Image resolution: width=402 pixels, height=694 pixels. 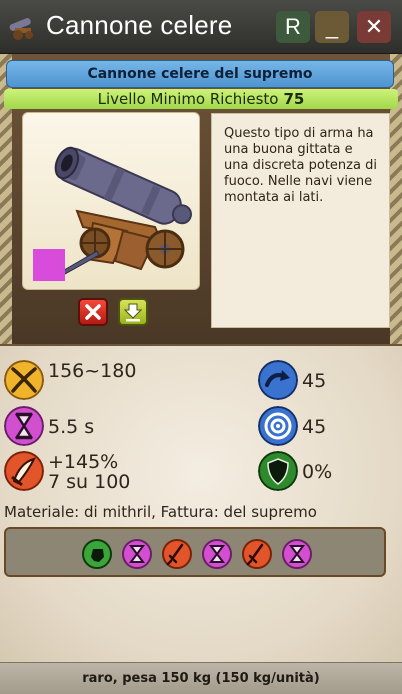 What do you see at coordinates (314, 427) in the screenshot?
I see `accuracy-value: 45` at bounding box center [314, 427].